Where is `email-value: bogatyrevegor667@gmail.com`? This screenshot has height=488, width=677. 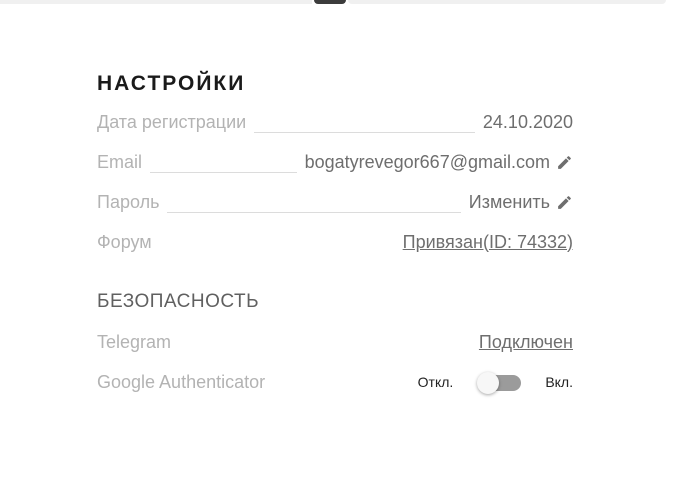 email-value: bogatyrevegor667@gmail.com is located at coordinates (427, 161).